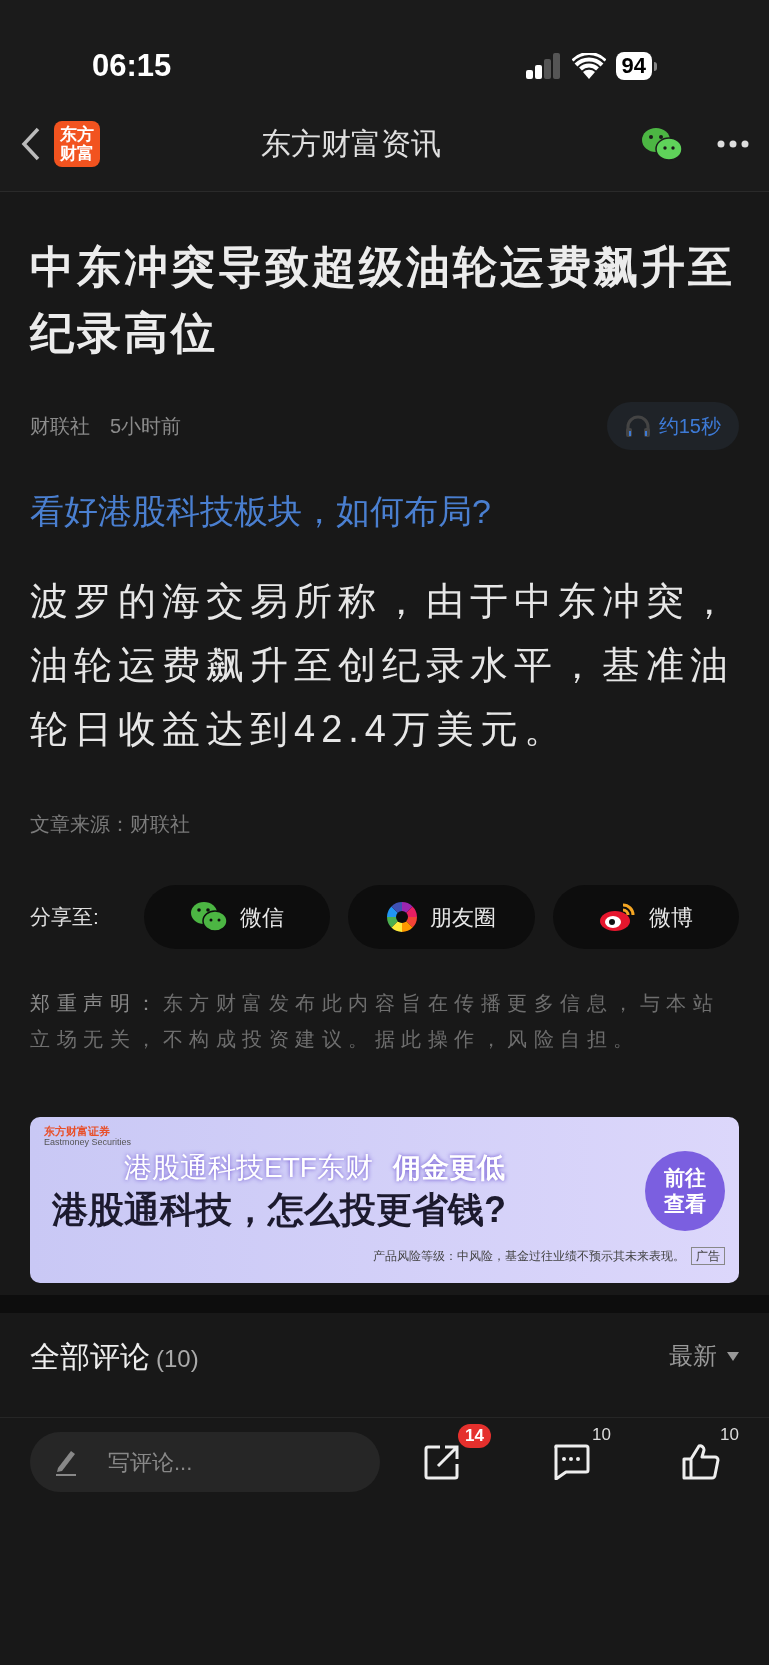 The height and width of the screenshot is (1665, 769). Describe the element at coordinates (279, 1210) in the screenshot. I see `ad-slogan: 港股通科技，怎么投更省钱?` at that location.